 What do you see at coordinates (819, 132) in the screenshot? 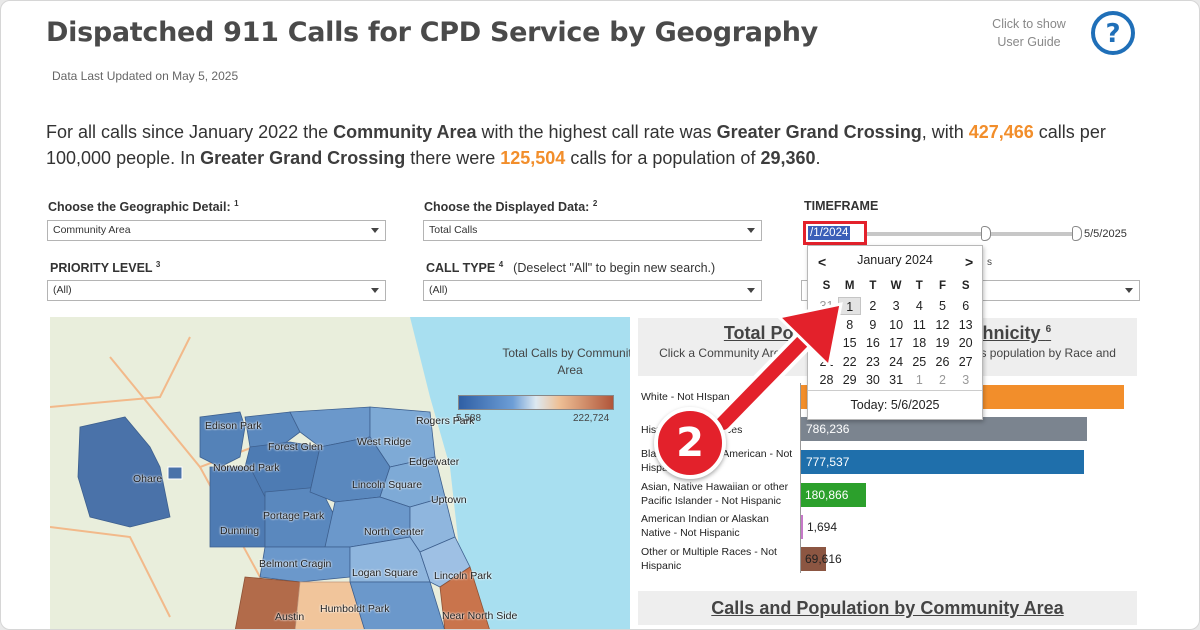
I see `summary-area: Greater Grand Crossing` at bounding box center [819, 132].